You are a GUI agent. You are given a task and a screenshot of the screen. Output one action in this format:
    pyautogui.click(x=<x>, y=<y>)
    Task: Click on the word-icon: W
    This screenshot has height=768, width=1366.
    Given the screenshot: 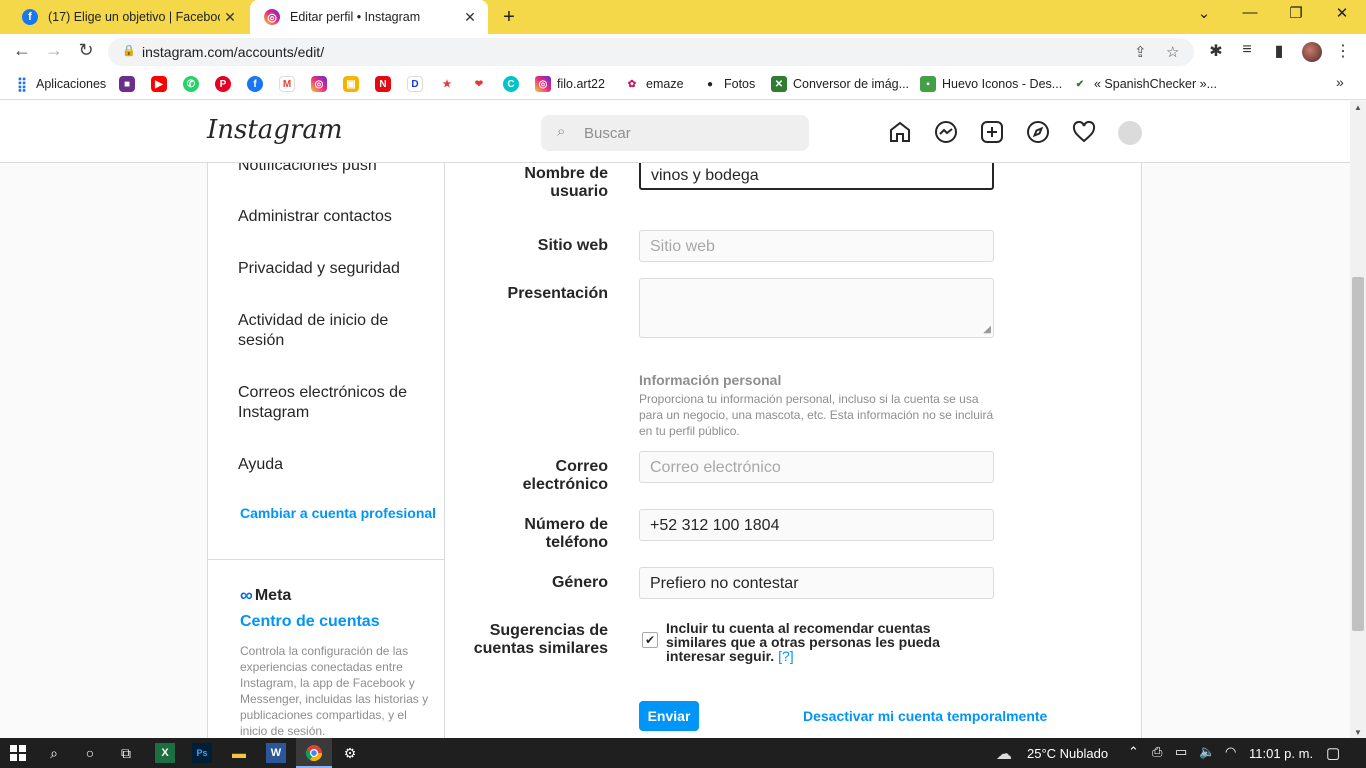 What is the action you would take?
    pyautogui.click(x=276, y=753)
    